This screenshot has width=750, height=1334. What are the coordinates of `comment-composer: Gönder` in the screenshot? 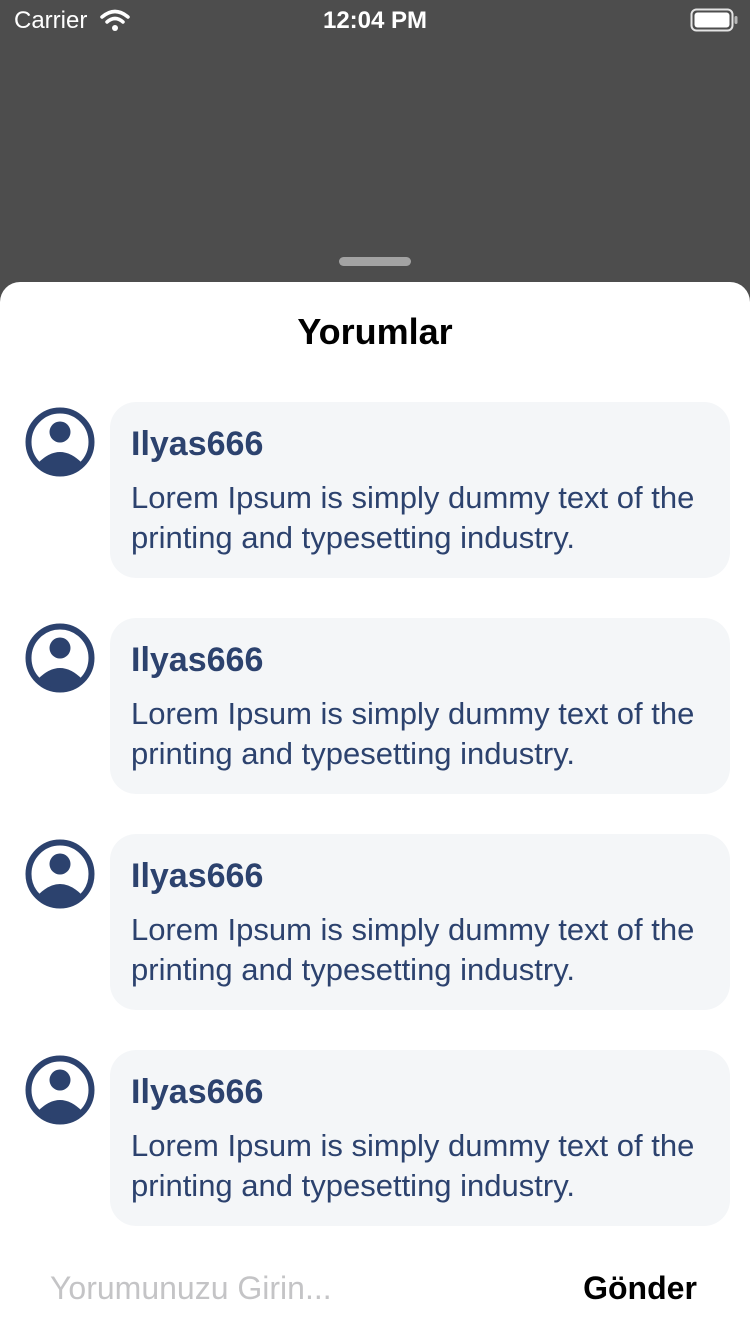 It's located at (375, 1288).